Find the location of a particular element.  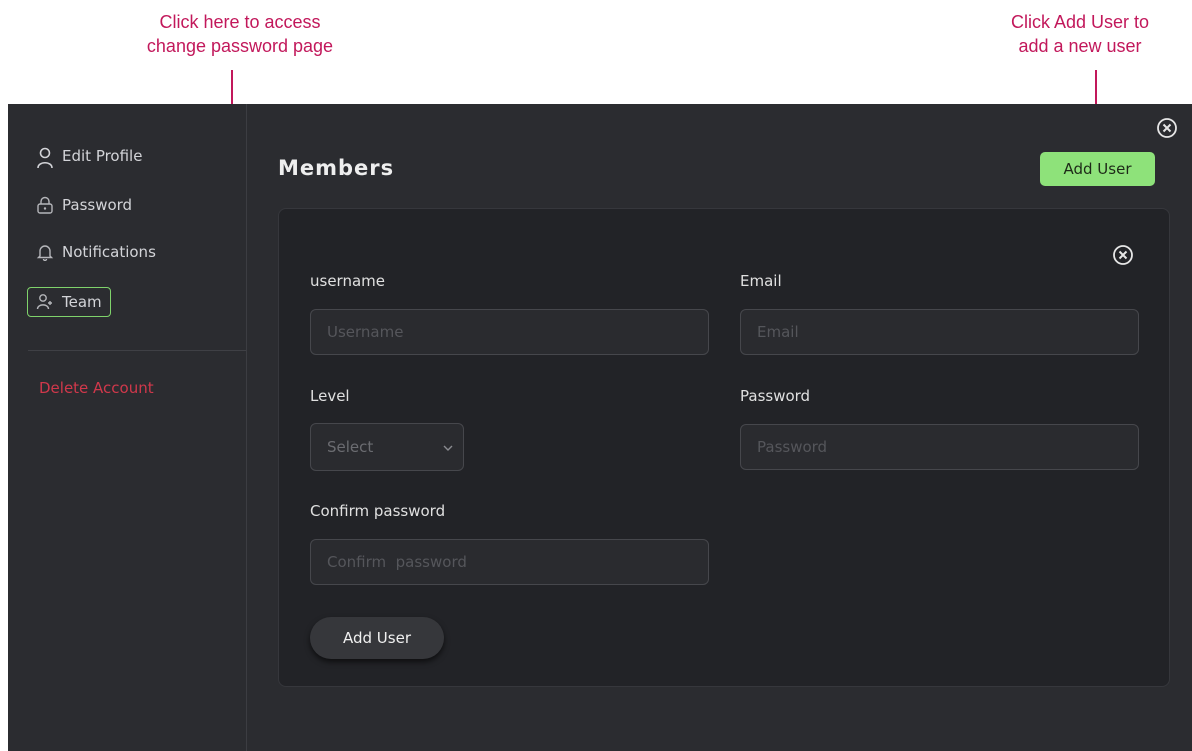

level-select: Select is located at coordinates (387, 447).